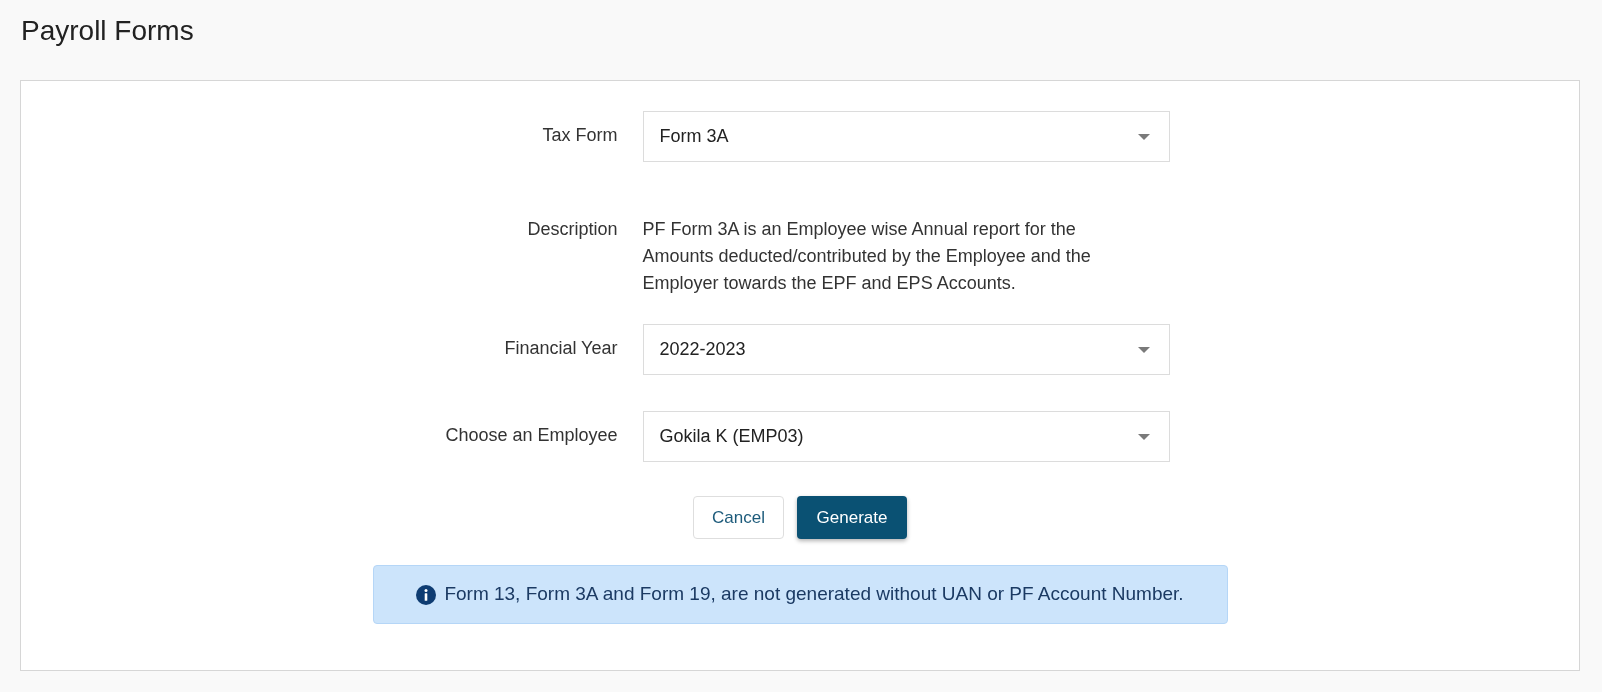  What do you see at coordinates (906, 349) in the screenshot?
I see `dropdown-field: 2022-2023` at bounding box center [906, 349].